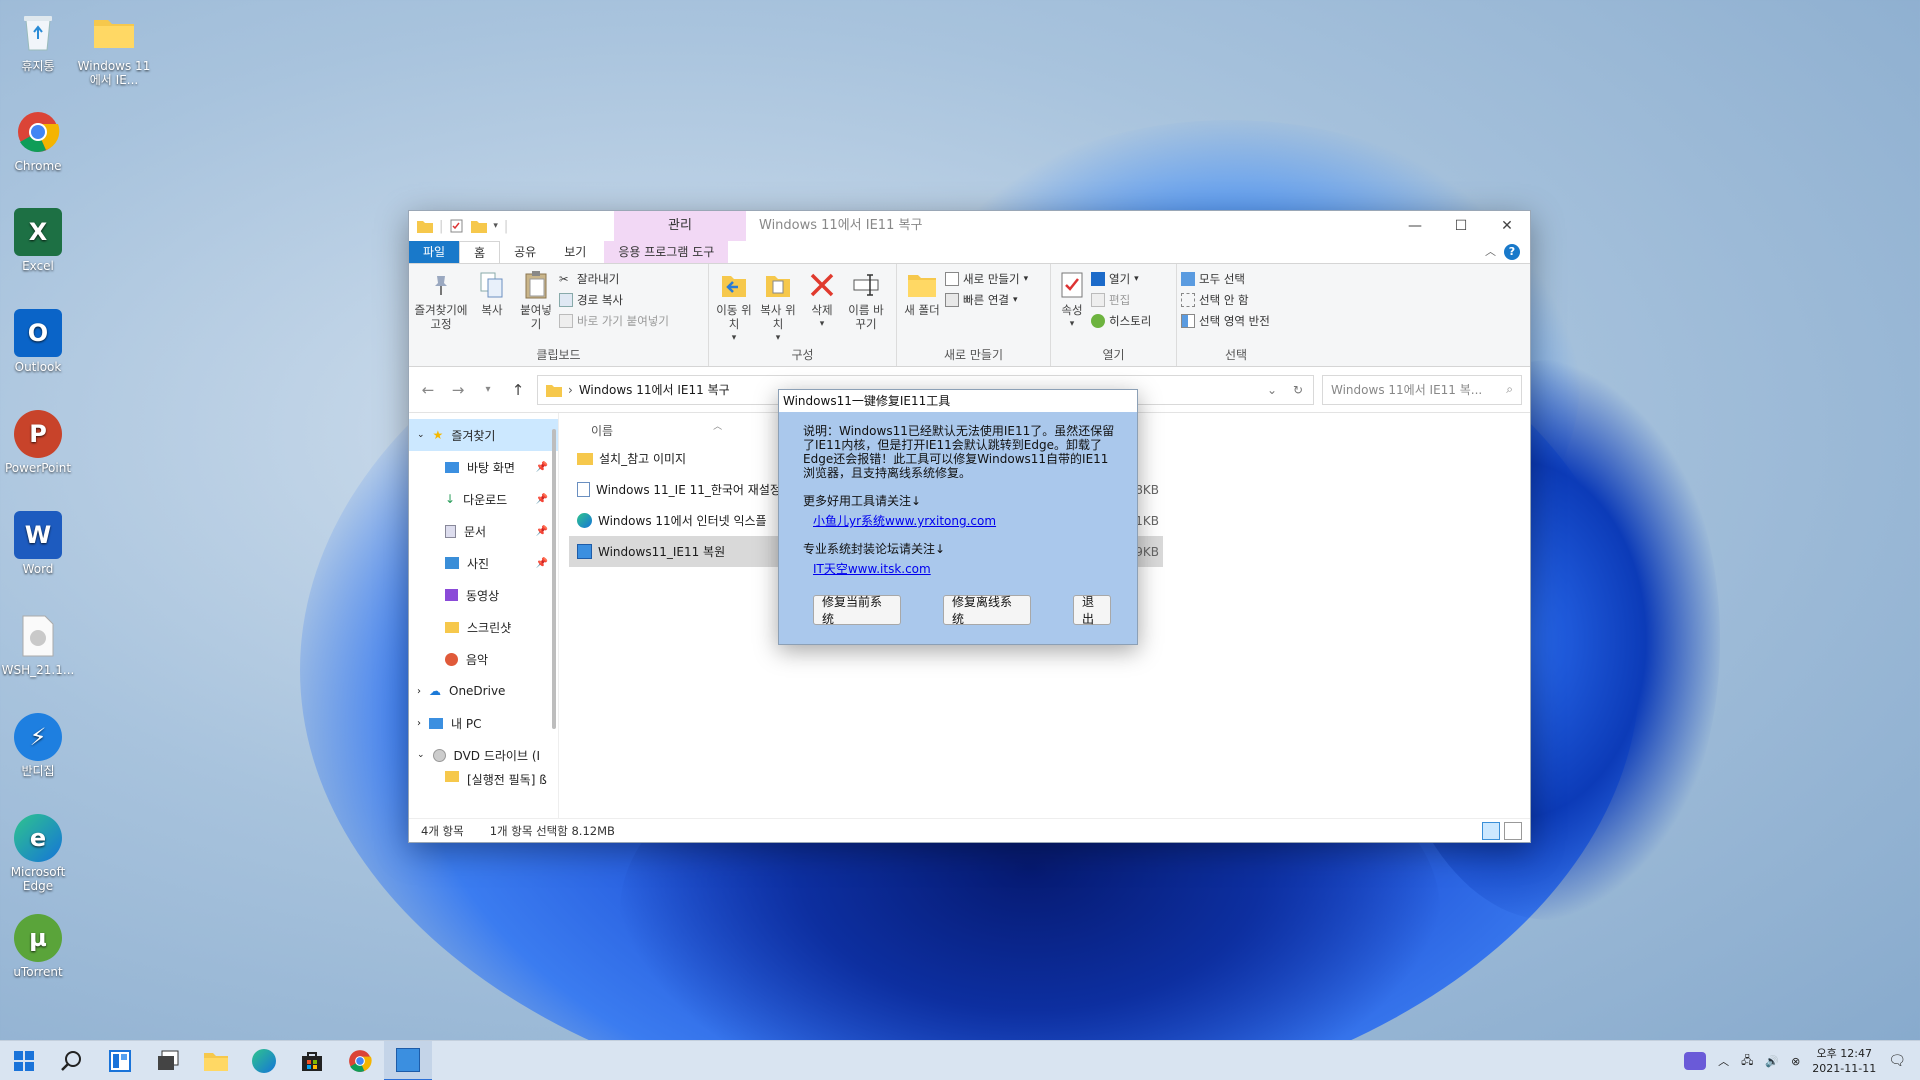 This screenshot has height=1080, width=1920. What do you see at coordinates (1512, 252) in the screenshot?
I see `help-icon: ?` at bounding box center [1512, 252].